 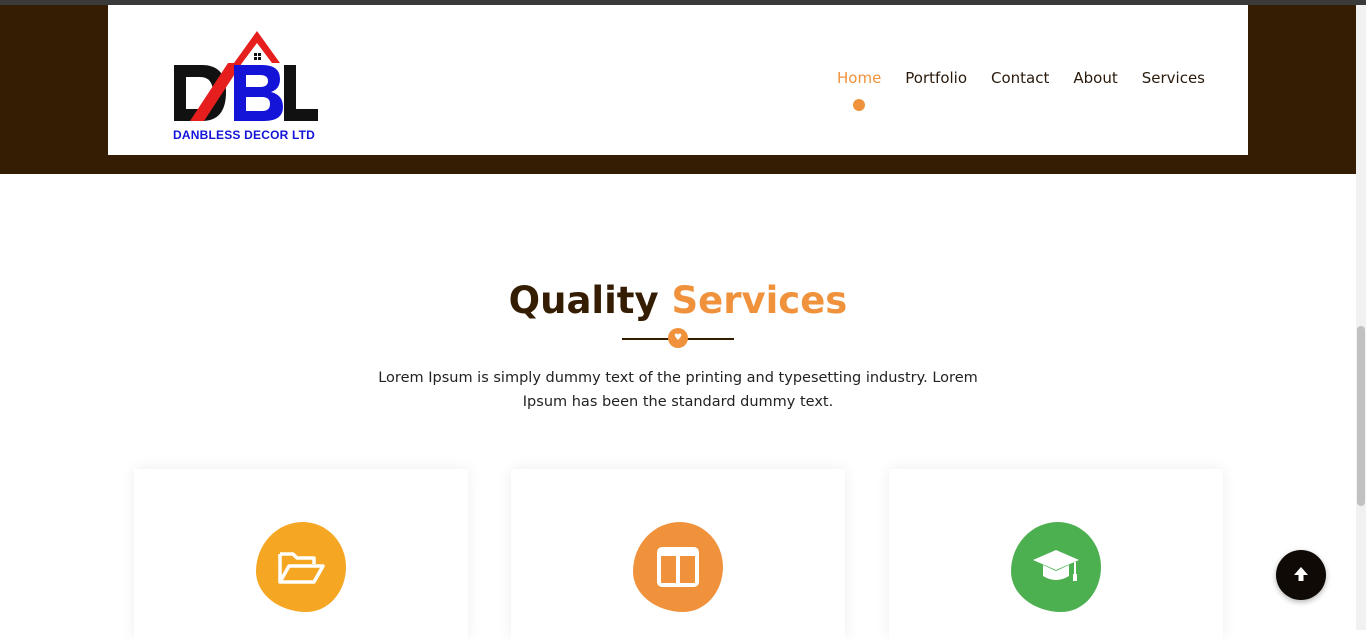 I want to click on section-title-part1: Quality, so click(x=583, y=300).